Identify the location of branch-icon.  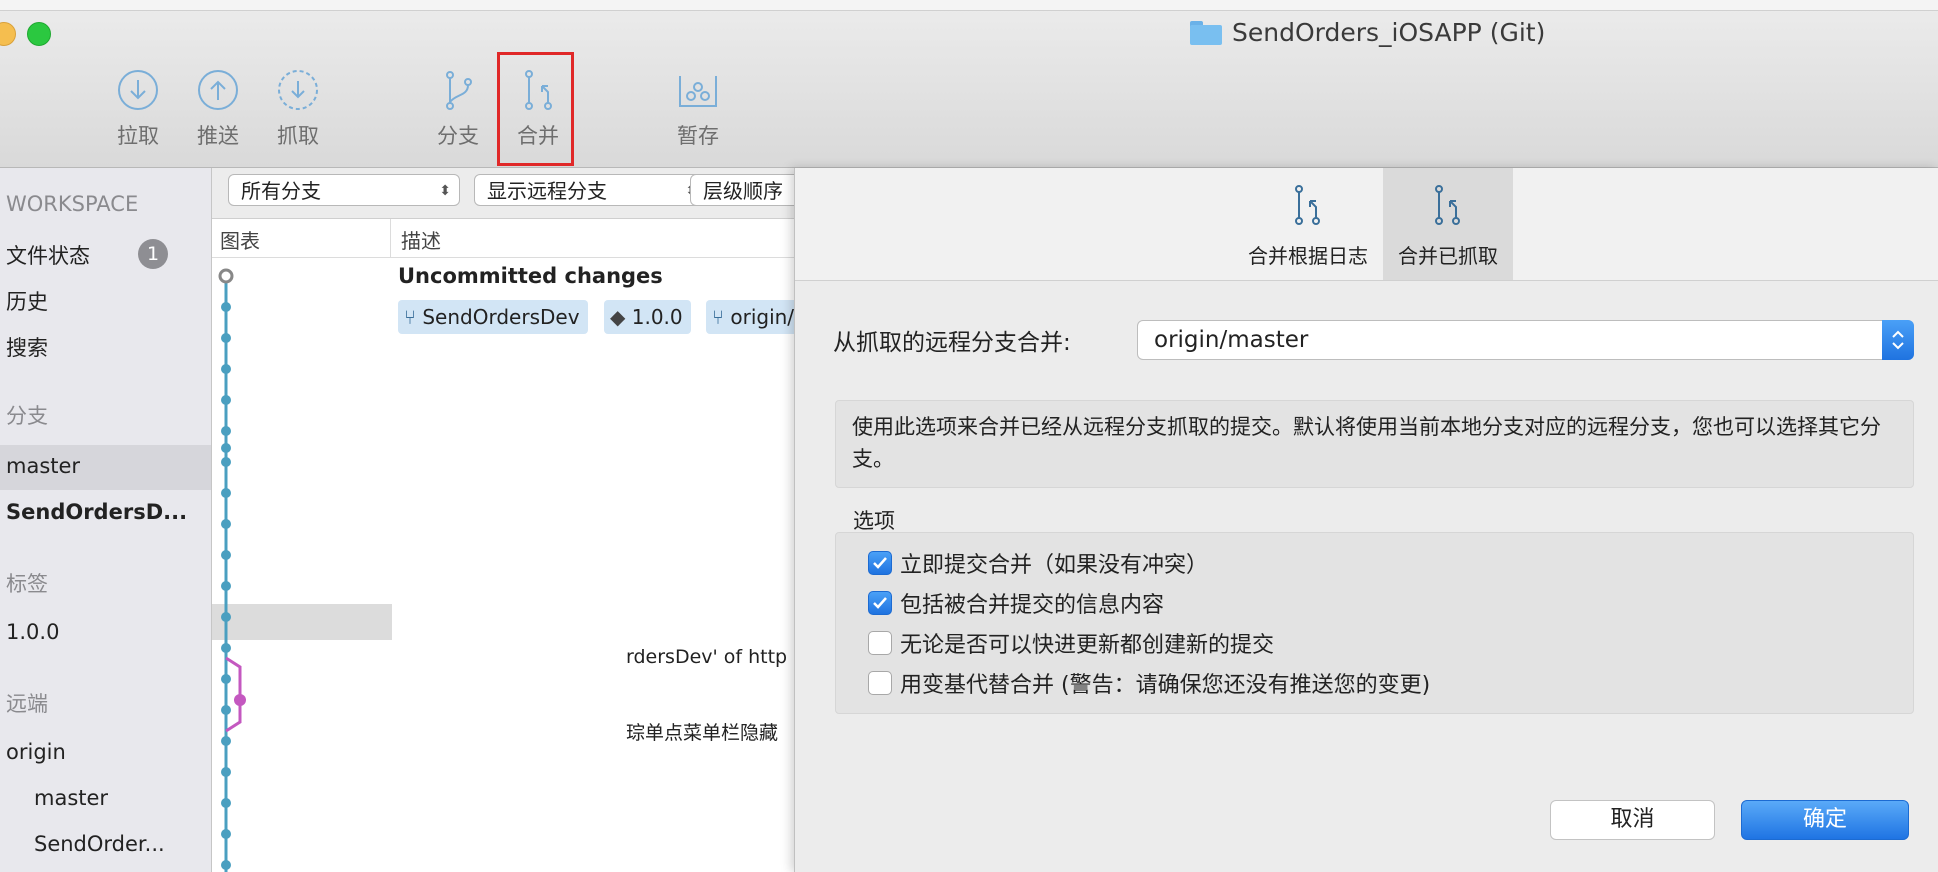
(459, 90).